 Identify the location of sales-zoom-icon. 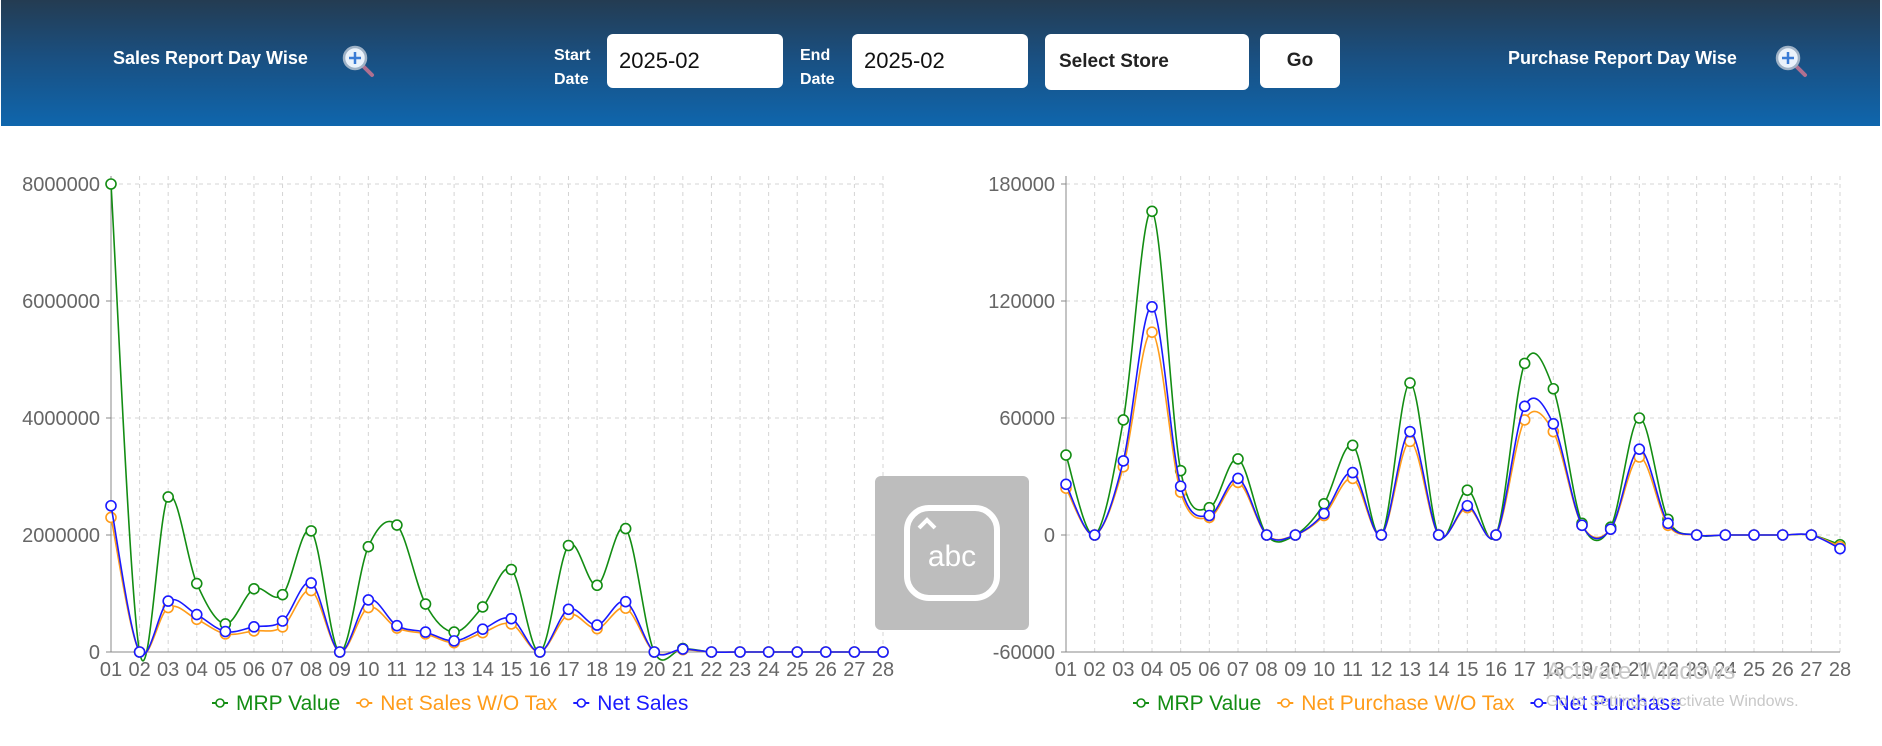
(358, 61).